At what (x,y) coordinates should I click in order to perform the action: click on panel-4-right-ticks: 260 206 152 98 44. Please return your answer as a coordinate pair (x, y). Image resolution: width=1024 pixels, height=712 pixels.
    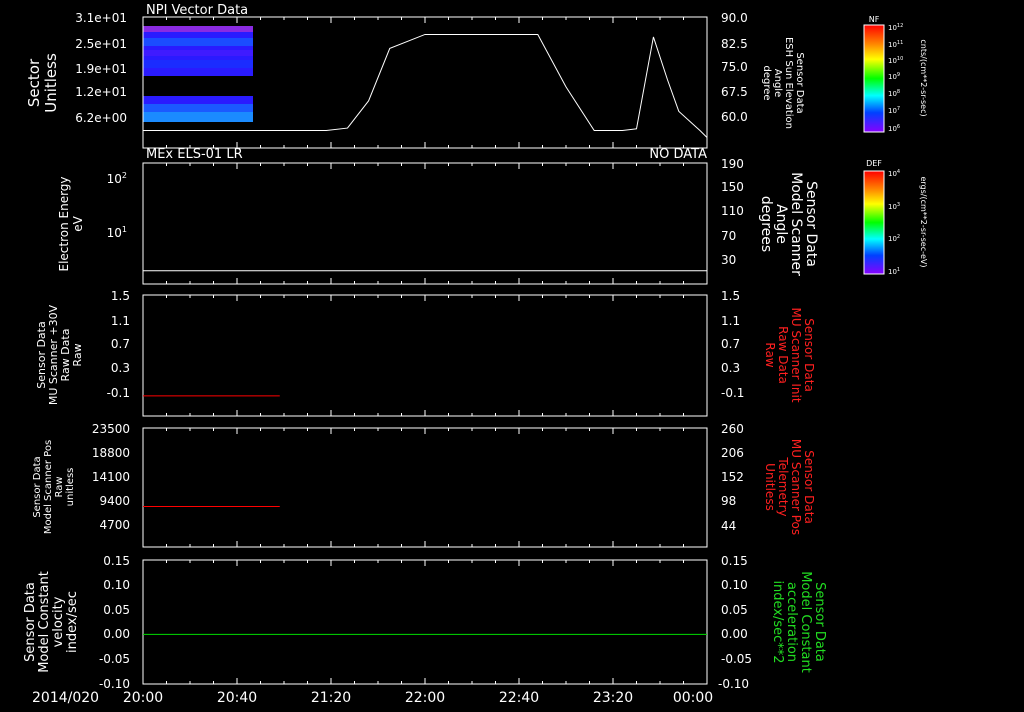
    Looking at the image, I should click on (732, 477).